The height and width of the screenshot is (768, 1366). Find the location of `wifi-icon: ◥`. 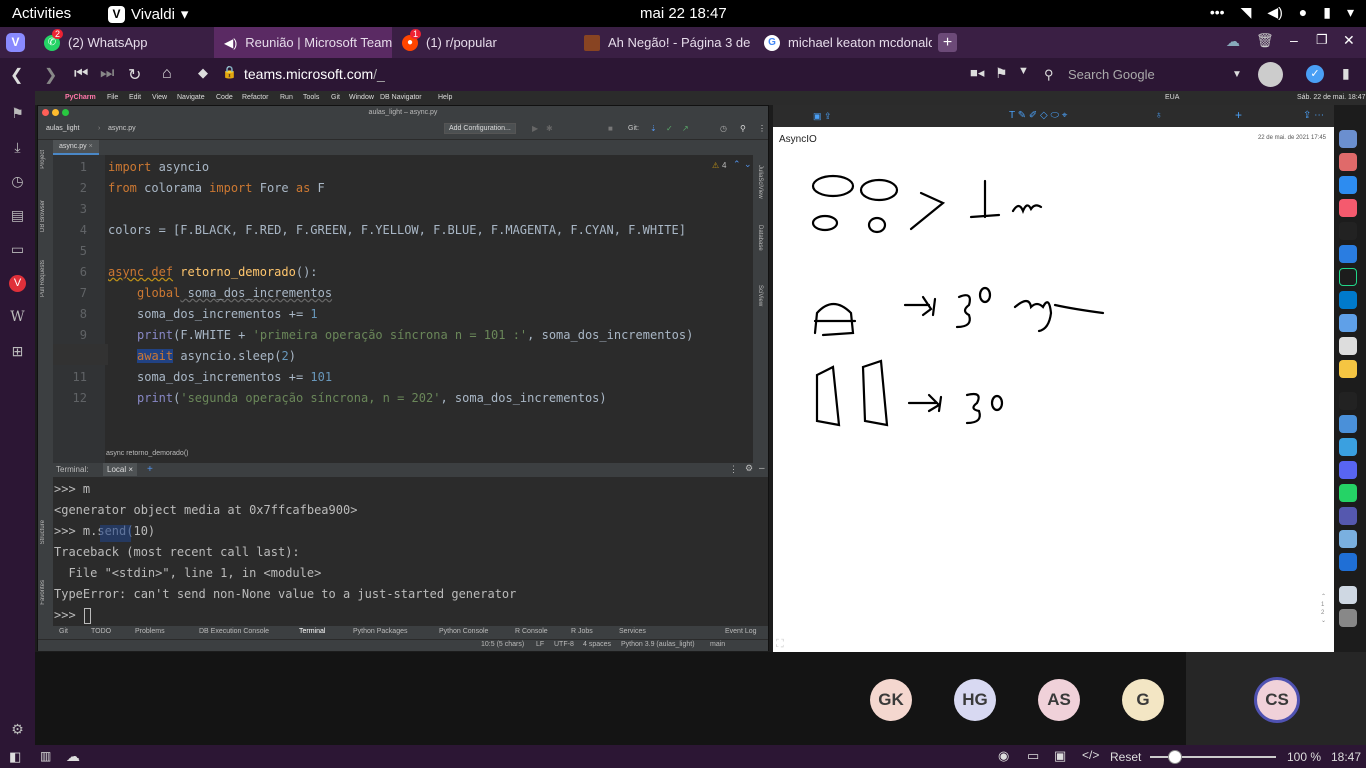

wifi-icon: ◥ is located at coordinates (1246, 12).